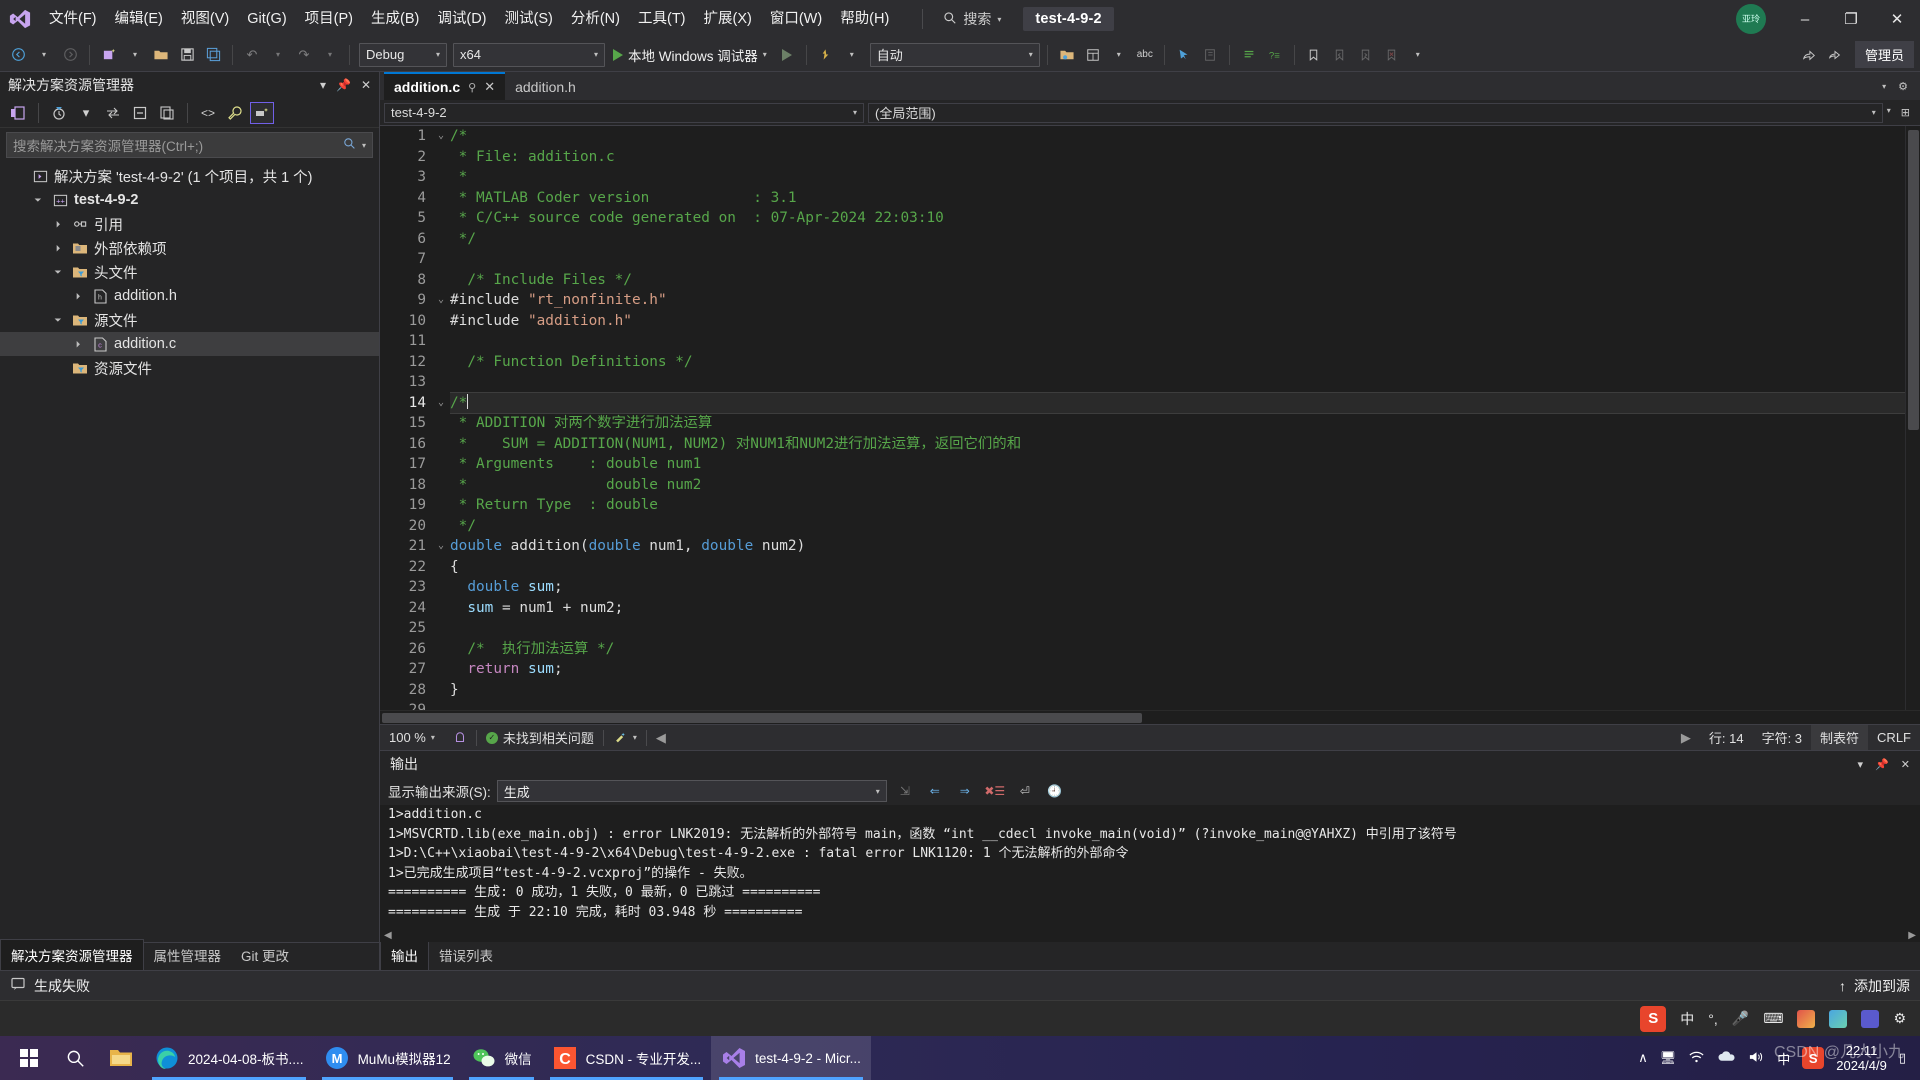  What do you see at coordinates (1093, 55) in the screenshot?
I see `properties-window-icon` at bounding box center [1093, 55].